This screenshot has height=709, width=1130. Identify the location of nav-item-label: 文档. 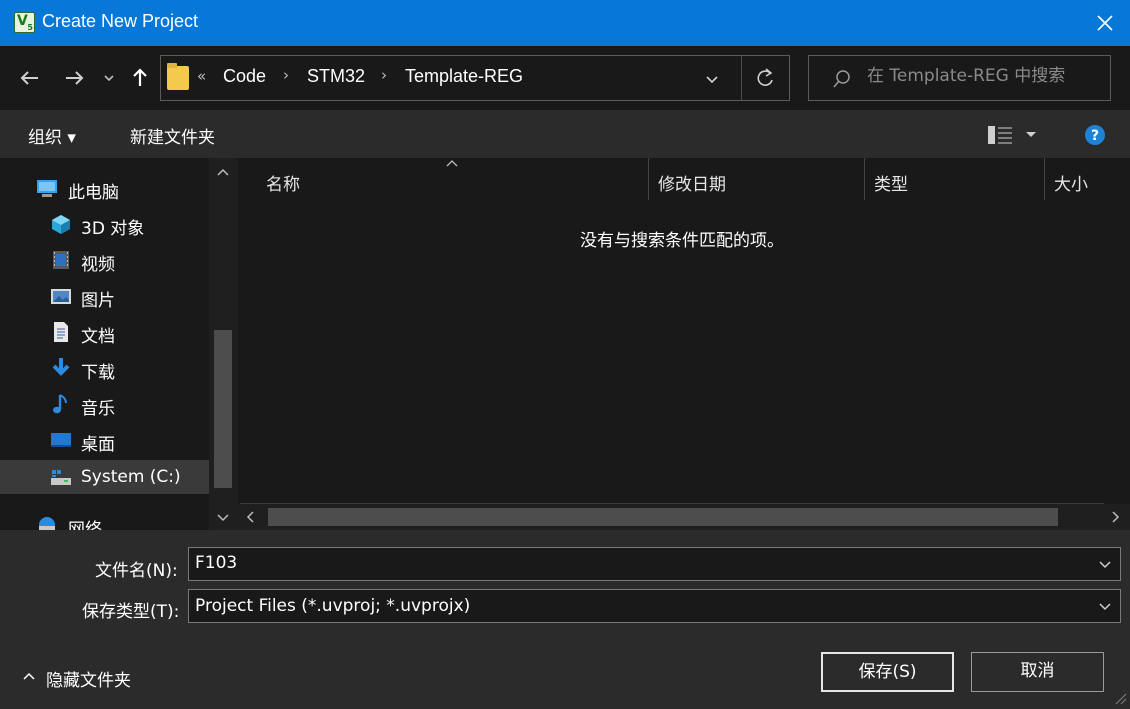
(98, 337).